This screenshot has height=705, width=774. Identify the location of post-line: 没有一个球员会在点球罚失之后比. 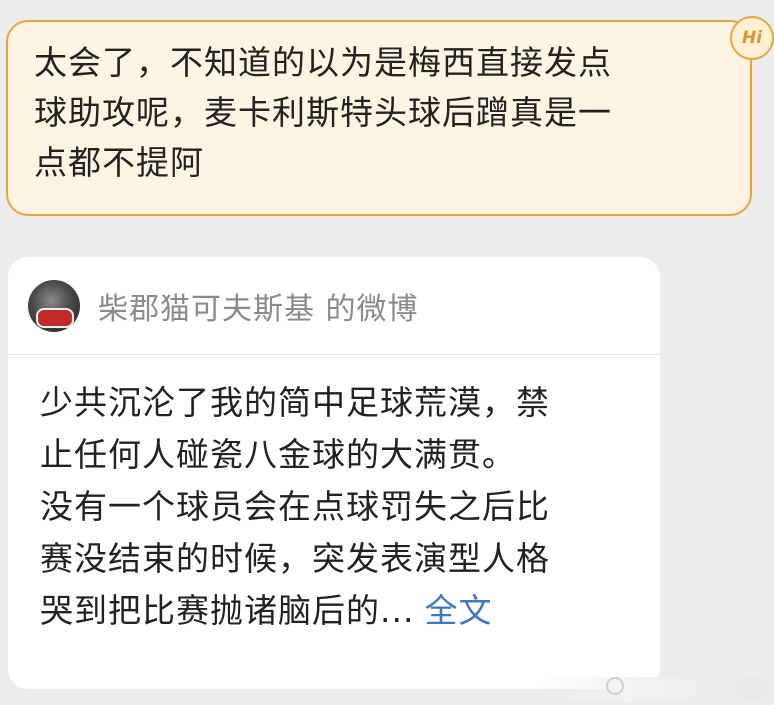
(295, 506).